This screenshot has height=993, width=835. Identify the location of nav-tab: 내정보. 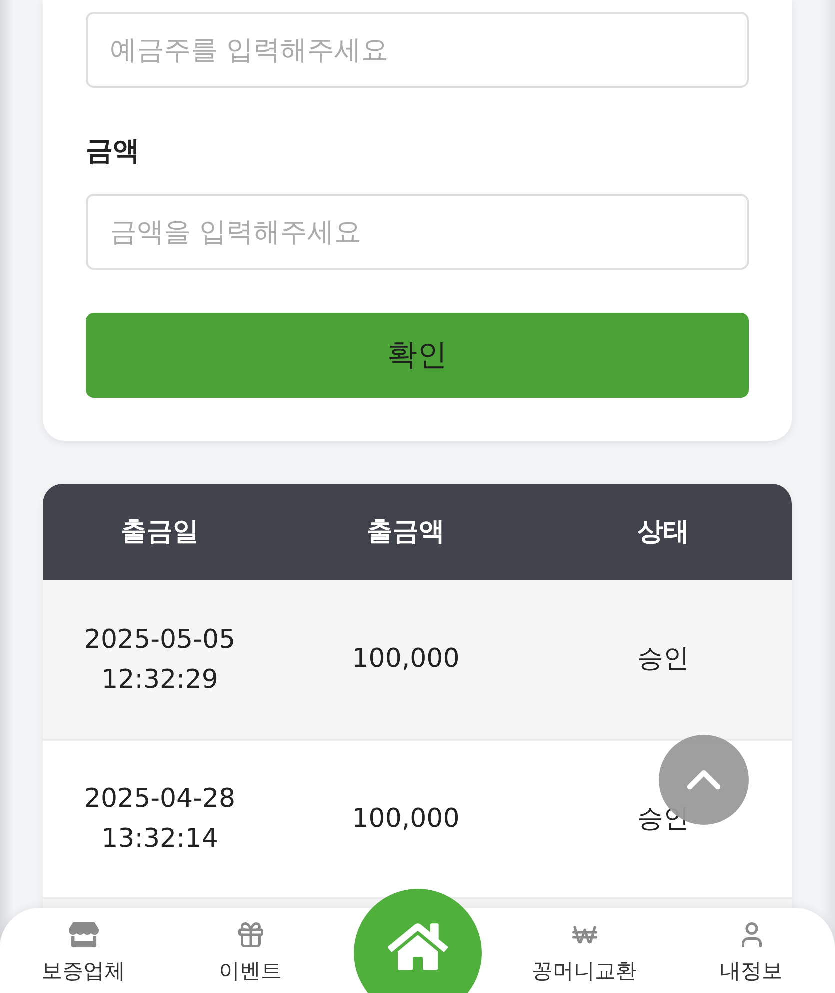
(751, 950).